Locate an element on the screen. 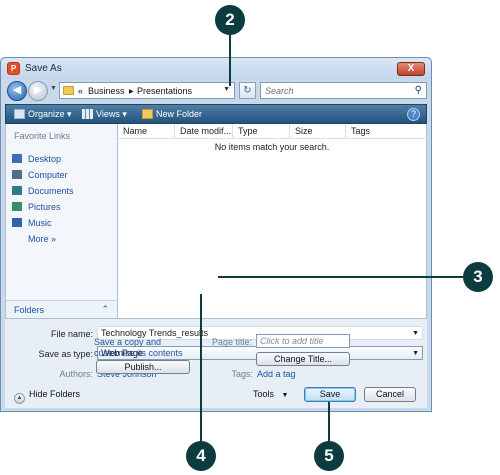 This screenshot has width=500, height=475. column-header-type: Type is located at coordinates (261, 131).